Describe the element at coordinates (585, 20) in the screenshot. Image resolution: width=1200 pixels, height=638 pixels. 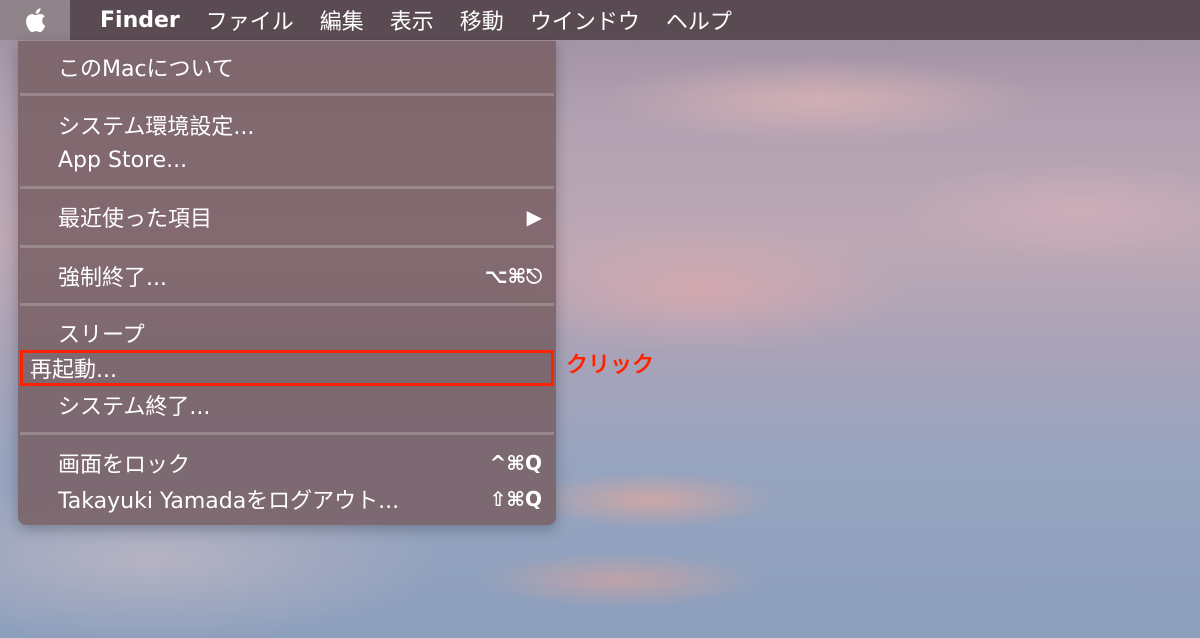
I see `menu-window: ウインドウ` at that location.